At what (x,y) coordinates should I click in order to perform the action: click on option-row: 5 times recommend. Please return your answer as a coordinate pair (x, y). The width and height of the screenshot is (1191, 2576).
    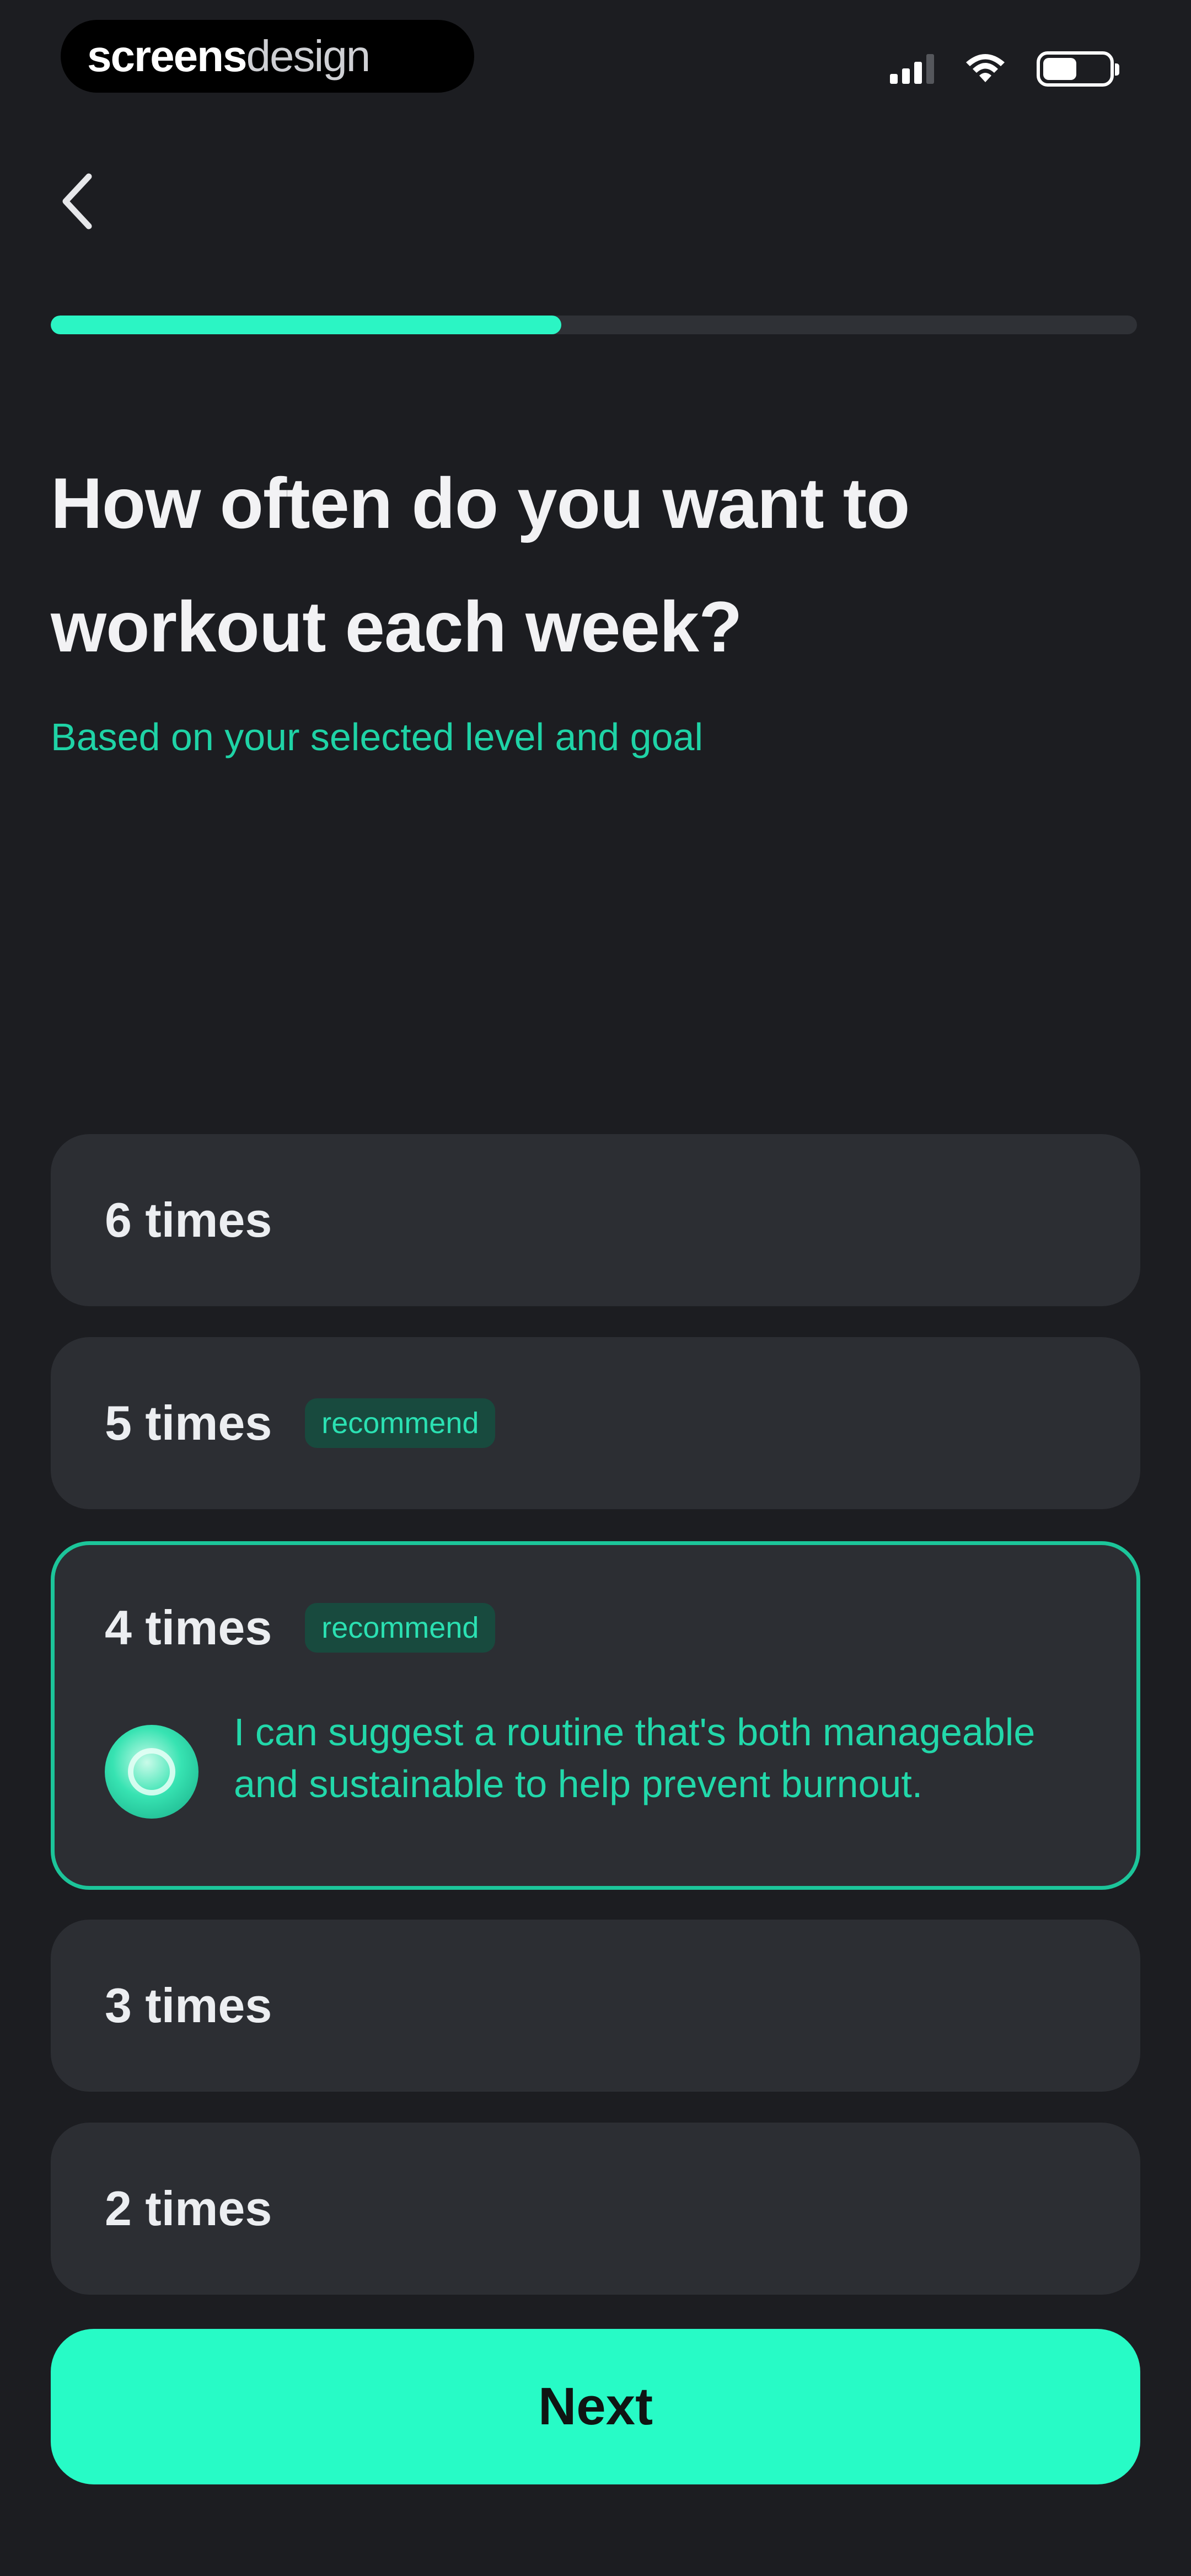
    Looking at the image, I should click on (300, 1423).